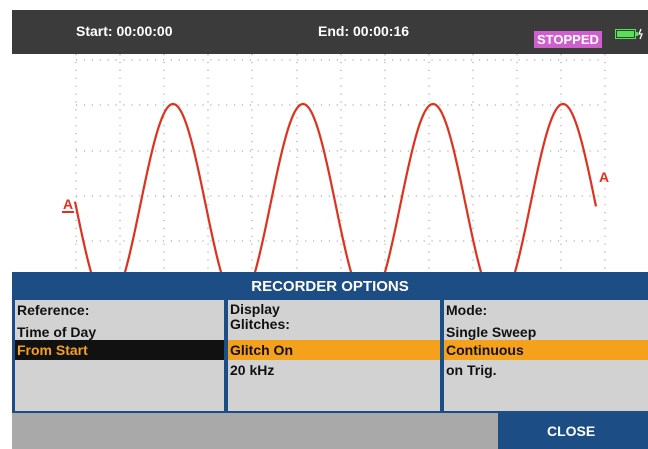 This screenshot has width=648, height=449. I want to click on reference-header: Reference:, so click(53, 310).